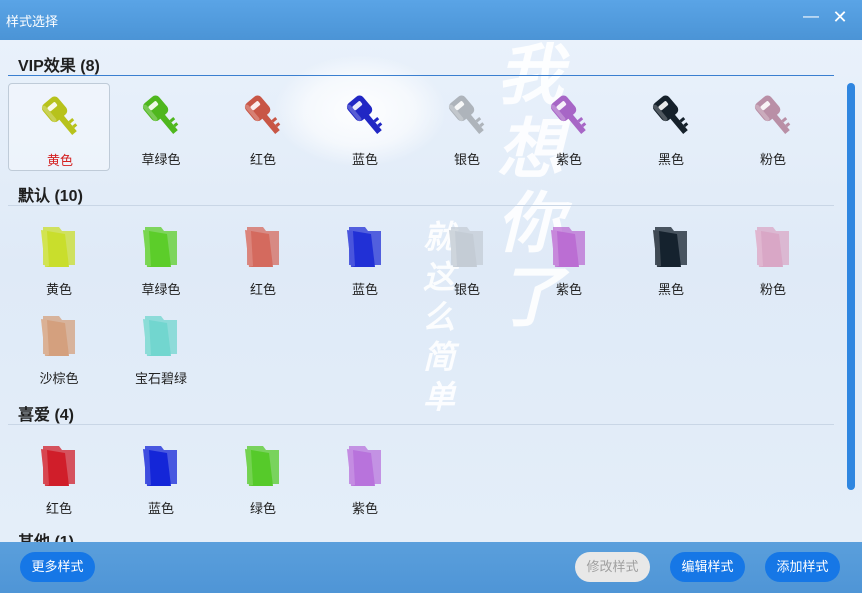  I want to click on section-title: 默认 (10), so click(50, 196).